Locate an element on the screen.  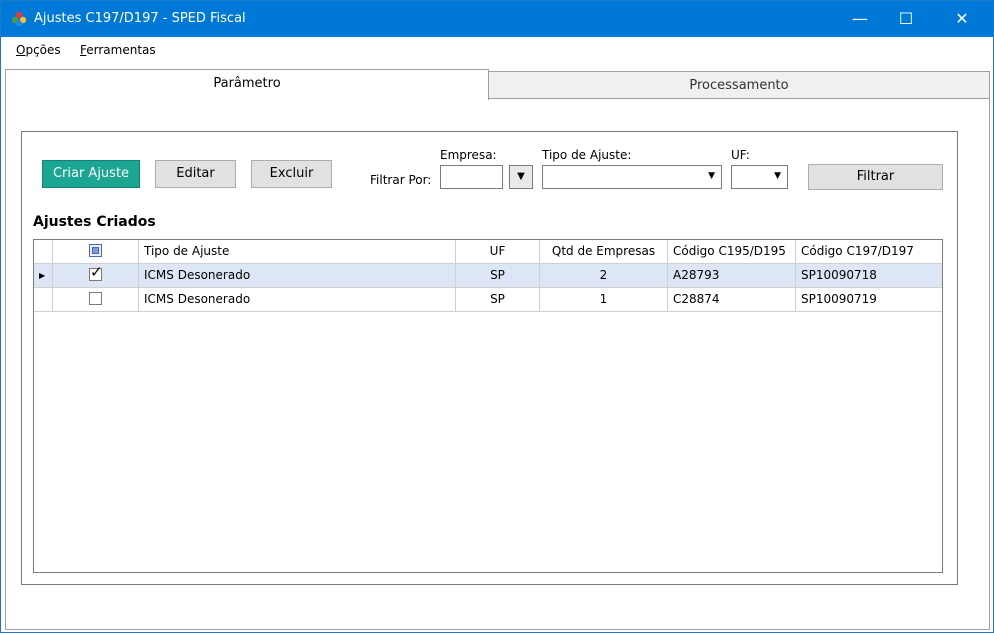
tipo-ajuste-select: ▼ is located at coordinates (632, 177).